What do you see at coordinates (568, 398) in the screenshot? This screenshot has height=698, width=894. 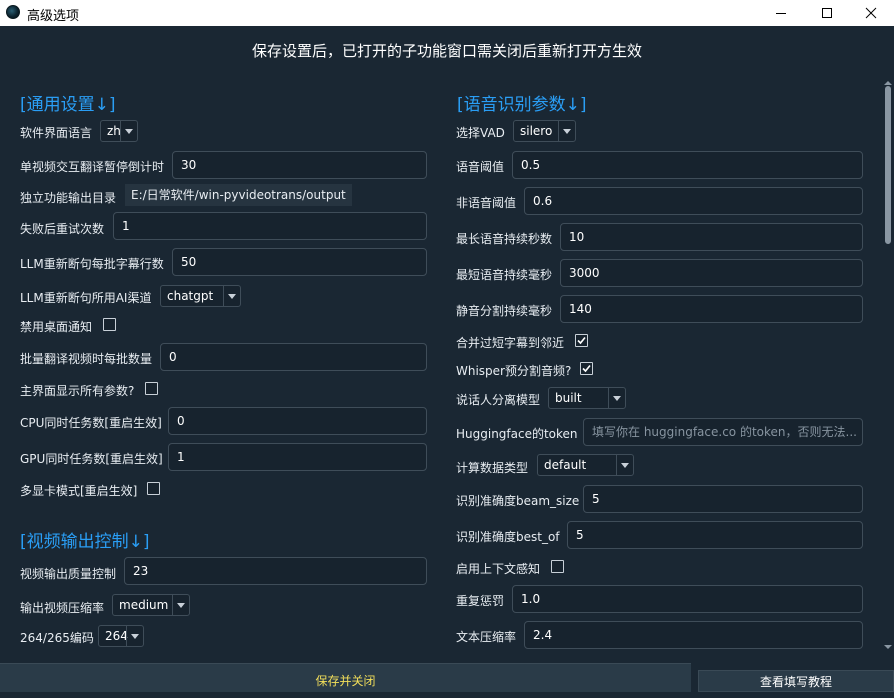 I see `diarization-value: built` at bounding box center [568, 398].